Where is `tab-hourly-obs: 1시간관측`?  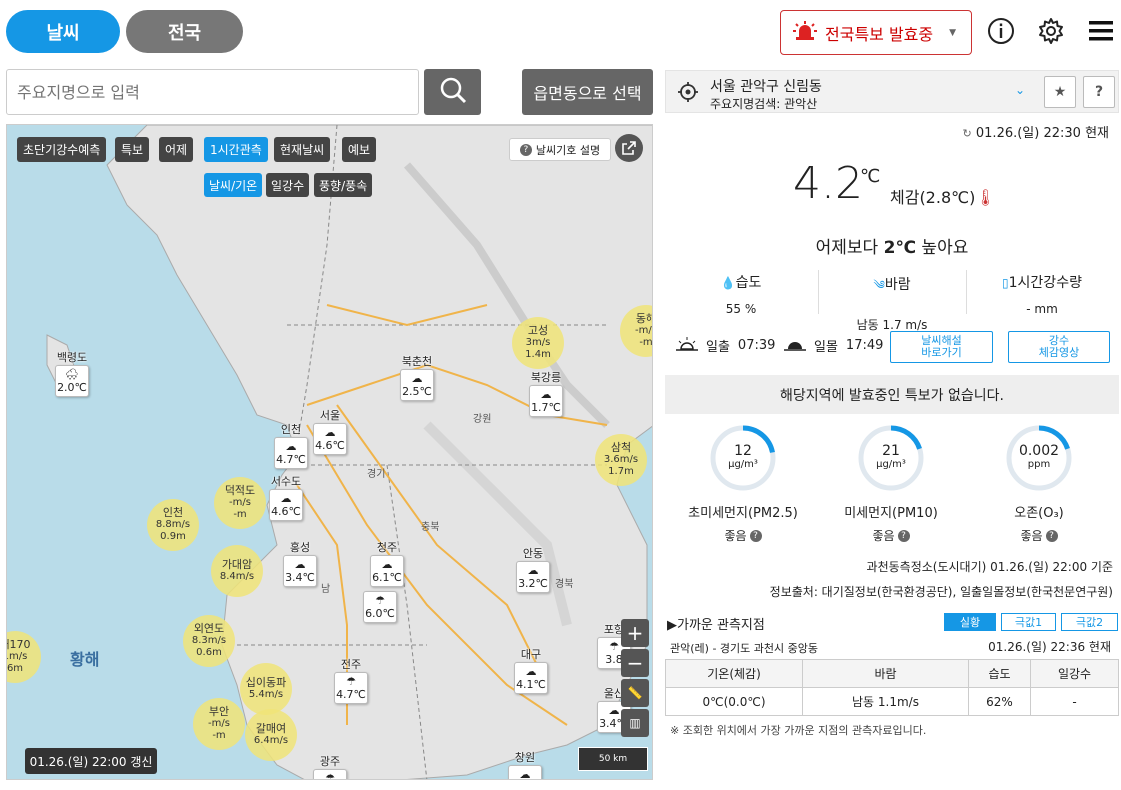 tab-hourly-obs: 1시간관측 is located at coordinates (236, 149).